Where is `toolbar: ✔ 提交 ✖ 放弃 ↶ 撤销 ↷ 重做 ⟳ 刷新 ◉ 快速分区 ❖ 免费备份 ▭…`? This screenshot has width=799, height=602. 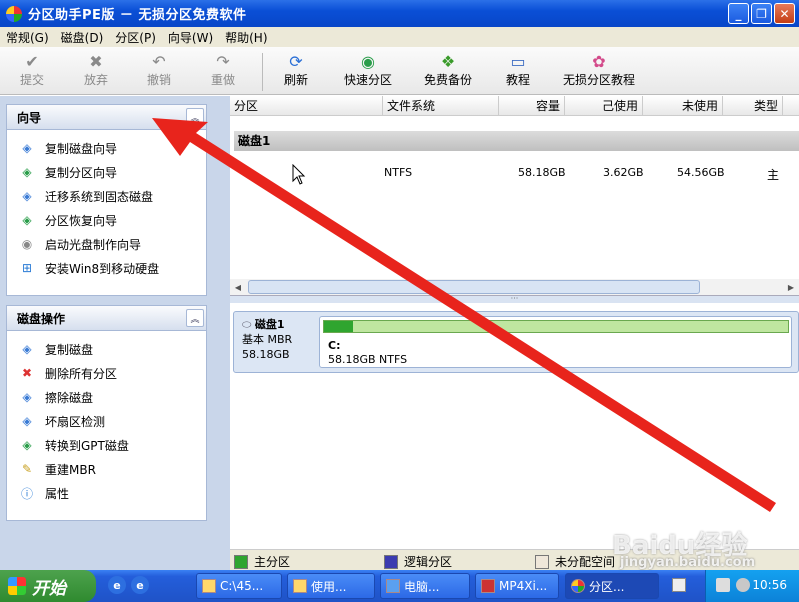 toolbar: ✔ 提交 ✖ 放弃 ↶ 撤销 ↷ 重做 ⟳ 刷新 ◉ 快速分区 ❖ 免费备份 ▭… is located at coordinates (399, 71).